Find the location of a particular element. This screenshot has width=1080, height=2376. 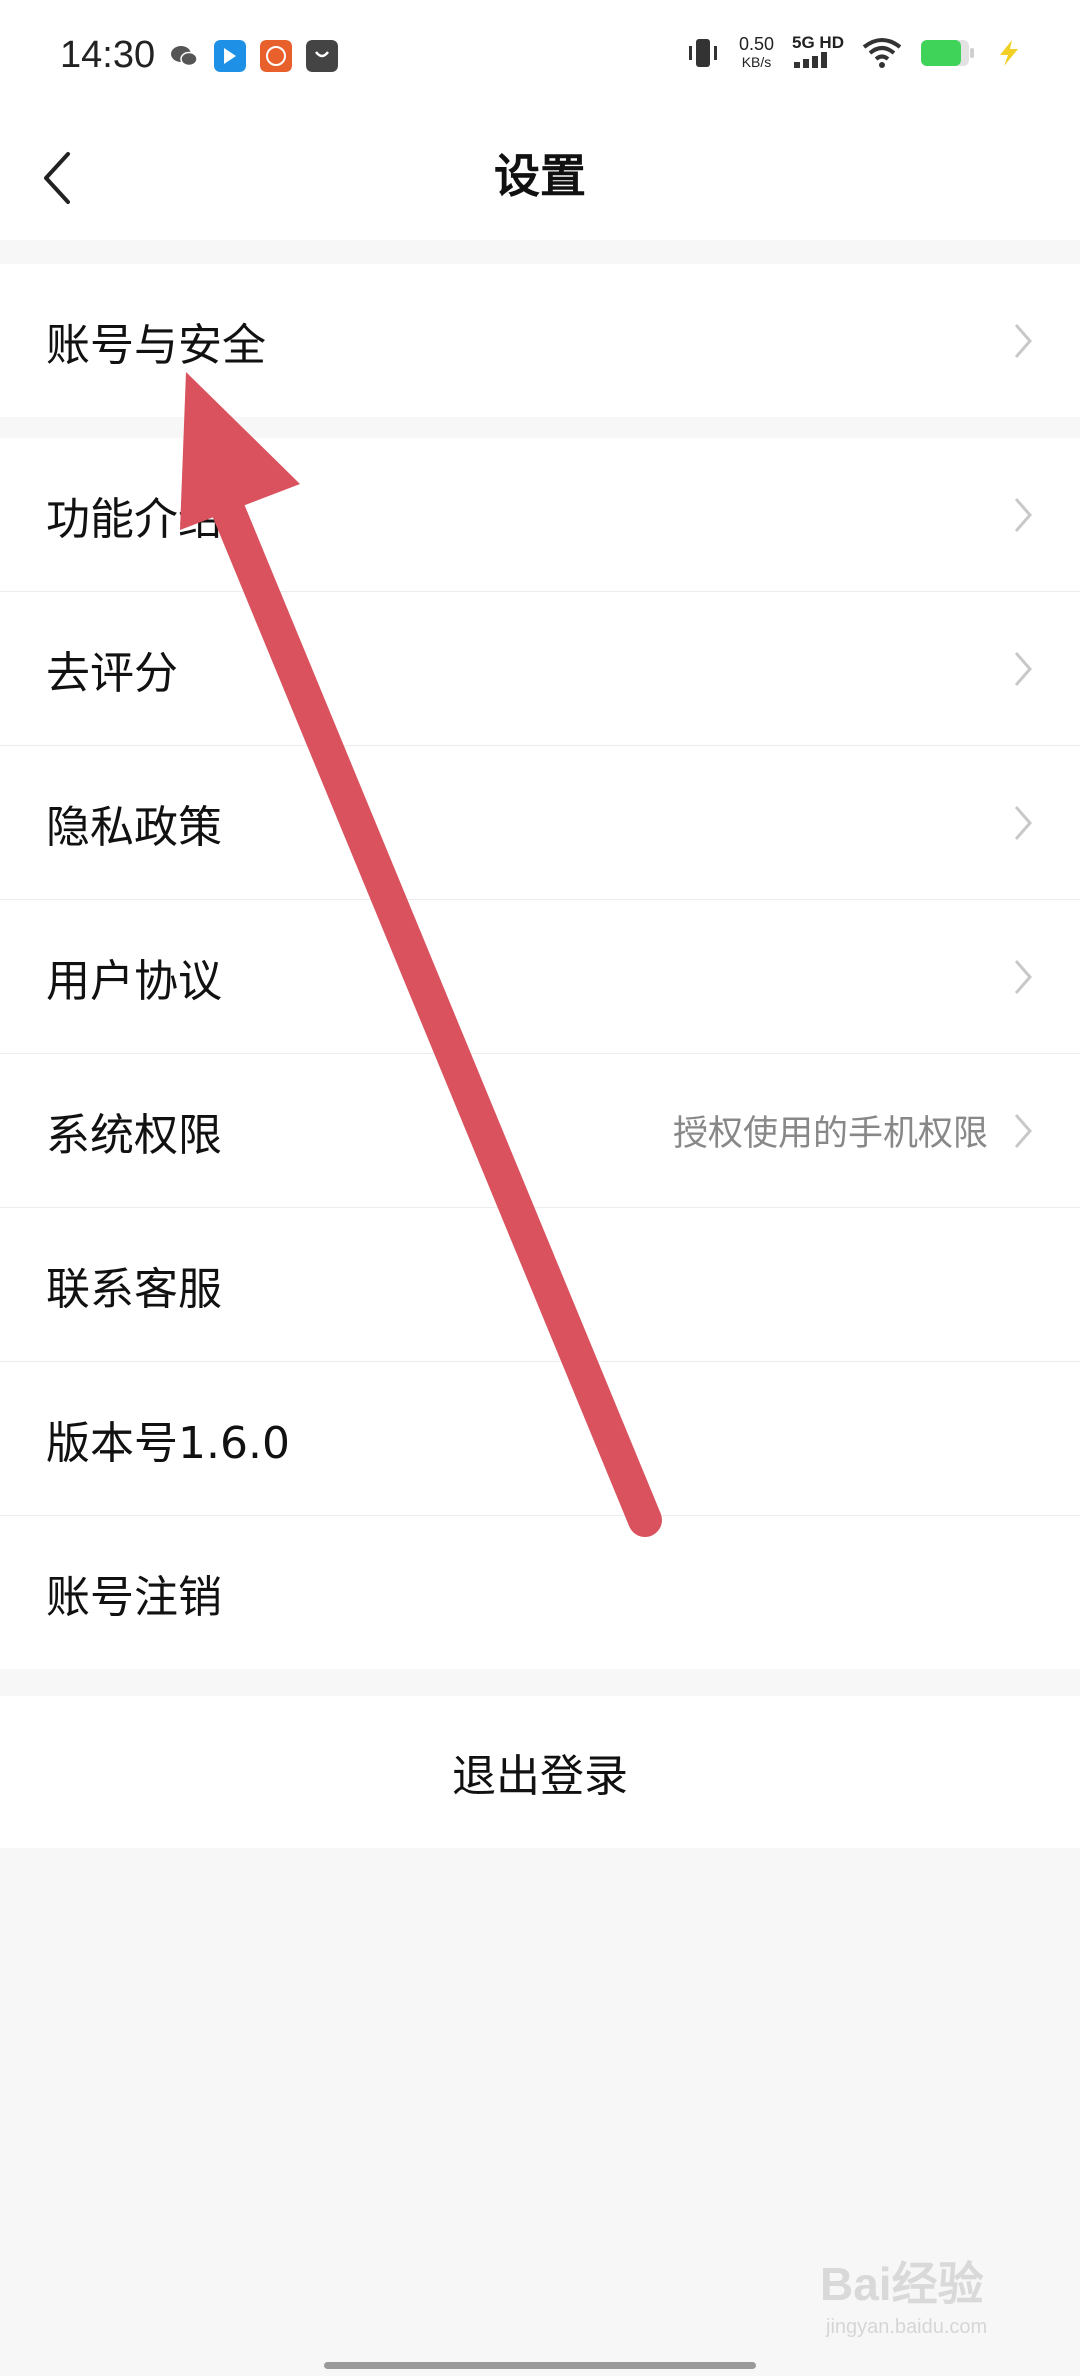

row-label: 系统权限 is located at coordinates (134, 1135).